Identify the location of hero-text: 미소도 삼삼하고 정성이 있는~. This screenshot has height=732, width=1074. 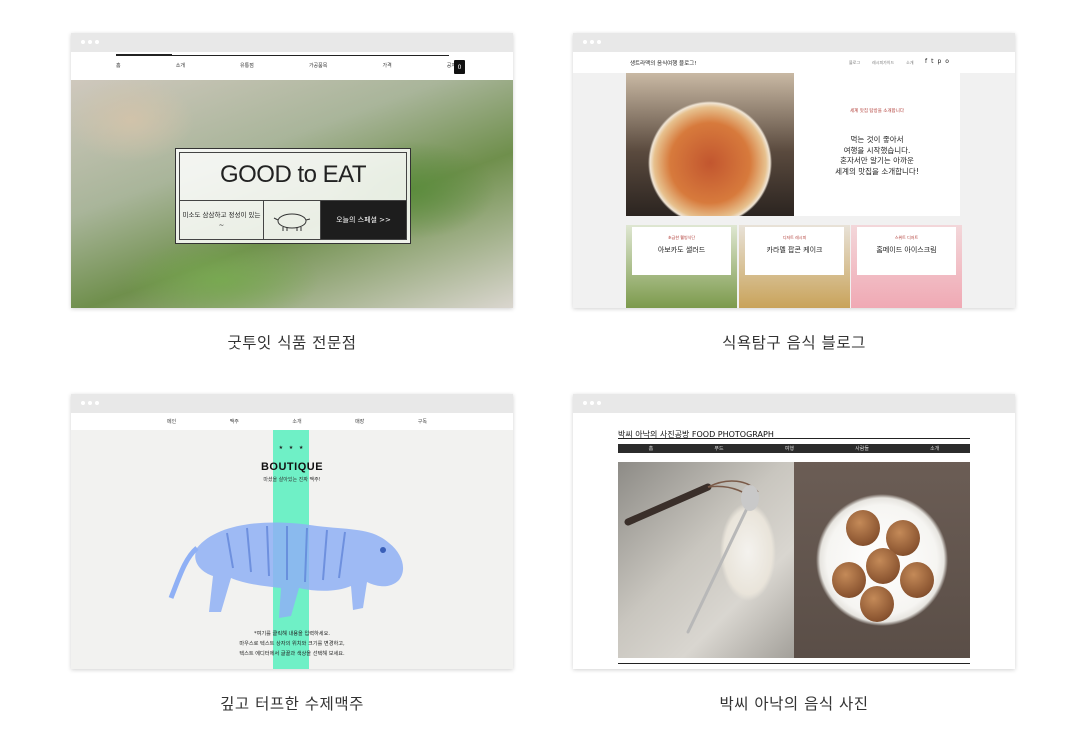
(222, 220).